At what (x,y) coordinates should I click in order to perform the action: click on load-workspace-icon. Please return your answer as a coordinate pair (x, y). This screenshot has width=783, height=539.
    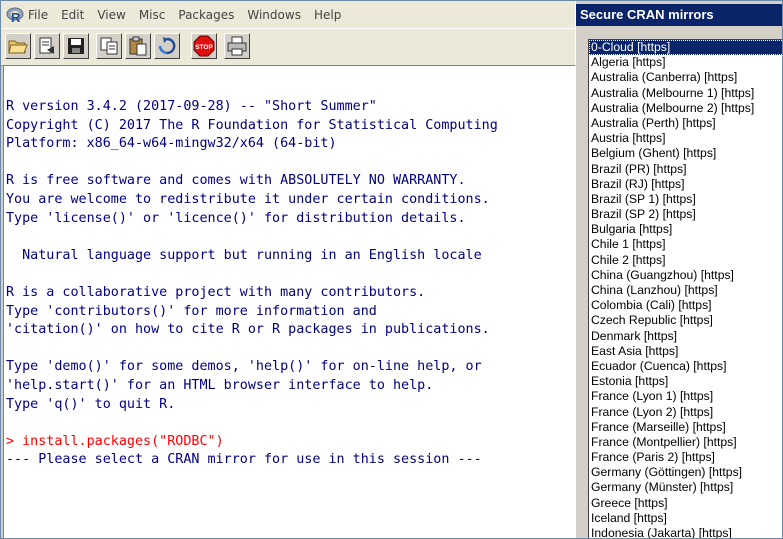
    Looking at the image, I should click on (46, 45).